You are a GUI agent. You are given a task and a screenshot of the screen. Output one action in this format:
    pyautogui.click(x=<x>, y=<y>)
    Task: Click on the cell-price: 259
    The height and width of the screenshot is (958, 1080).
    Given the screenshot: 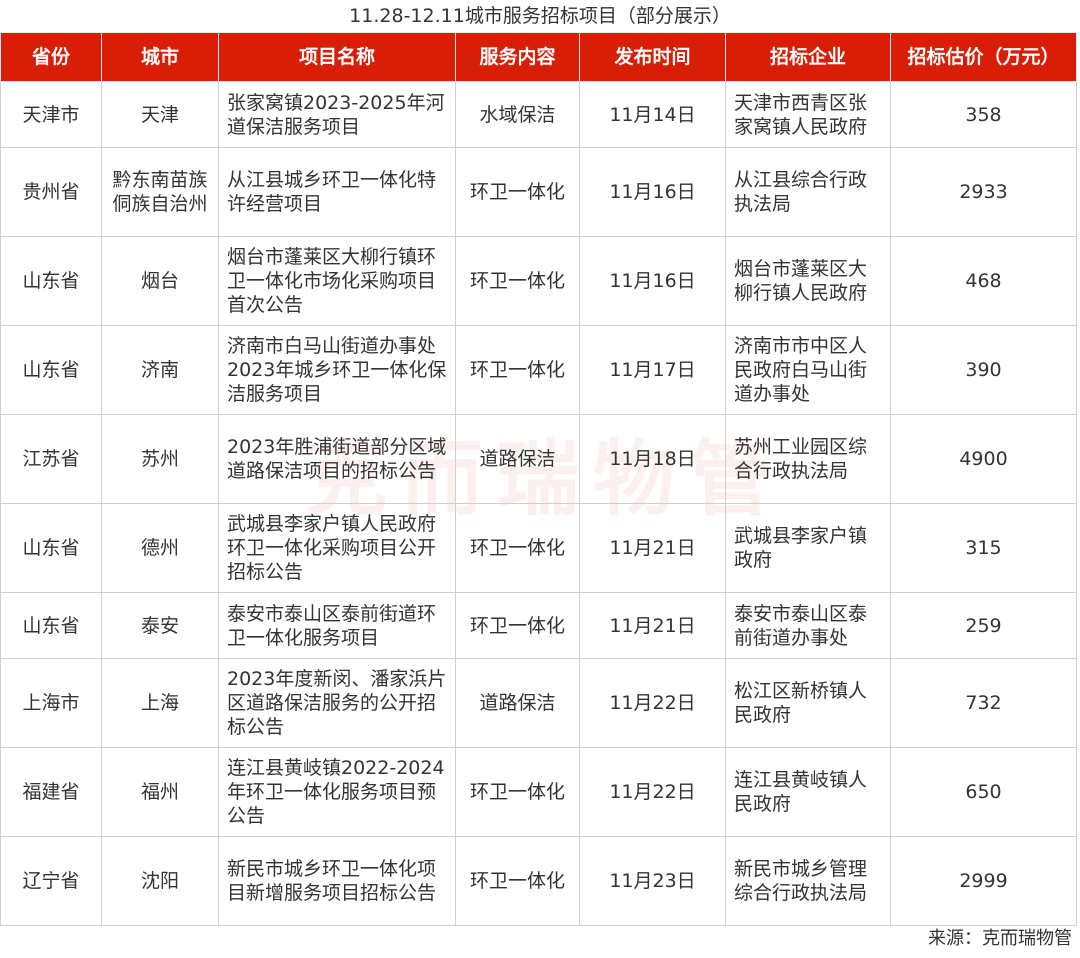 What is the action you would take?
    pyautogui.click(x=983, y=625)
    